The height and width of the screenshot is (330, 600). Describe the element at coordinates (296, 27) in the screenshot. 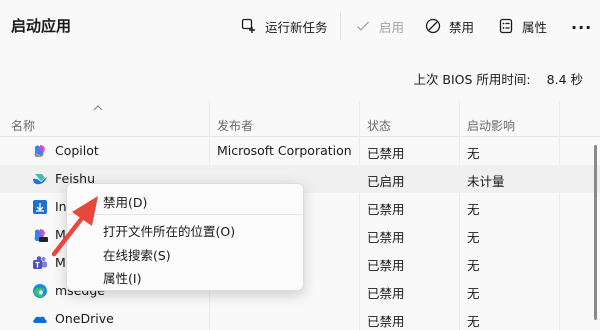

I see `run-new-task-label: 运行新任务` at that location.